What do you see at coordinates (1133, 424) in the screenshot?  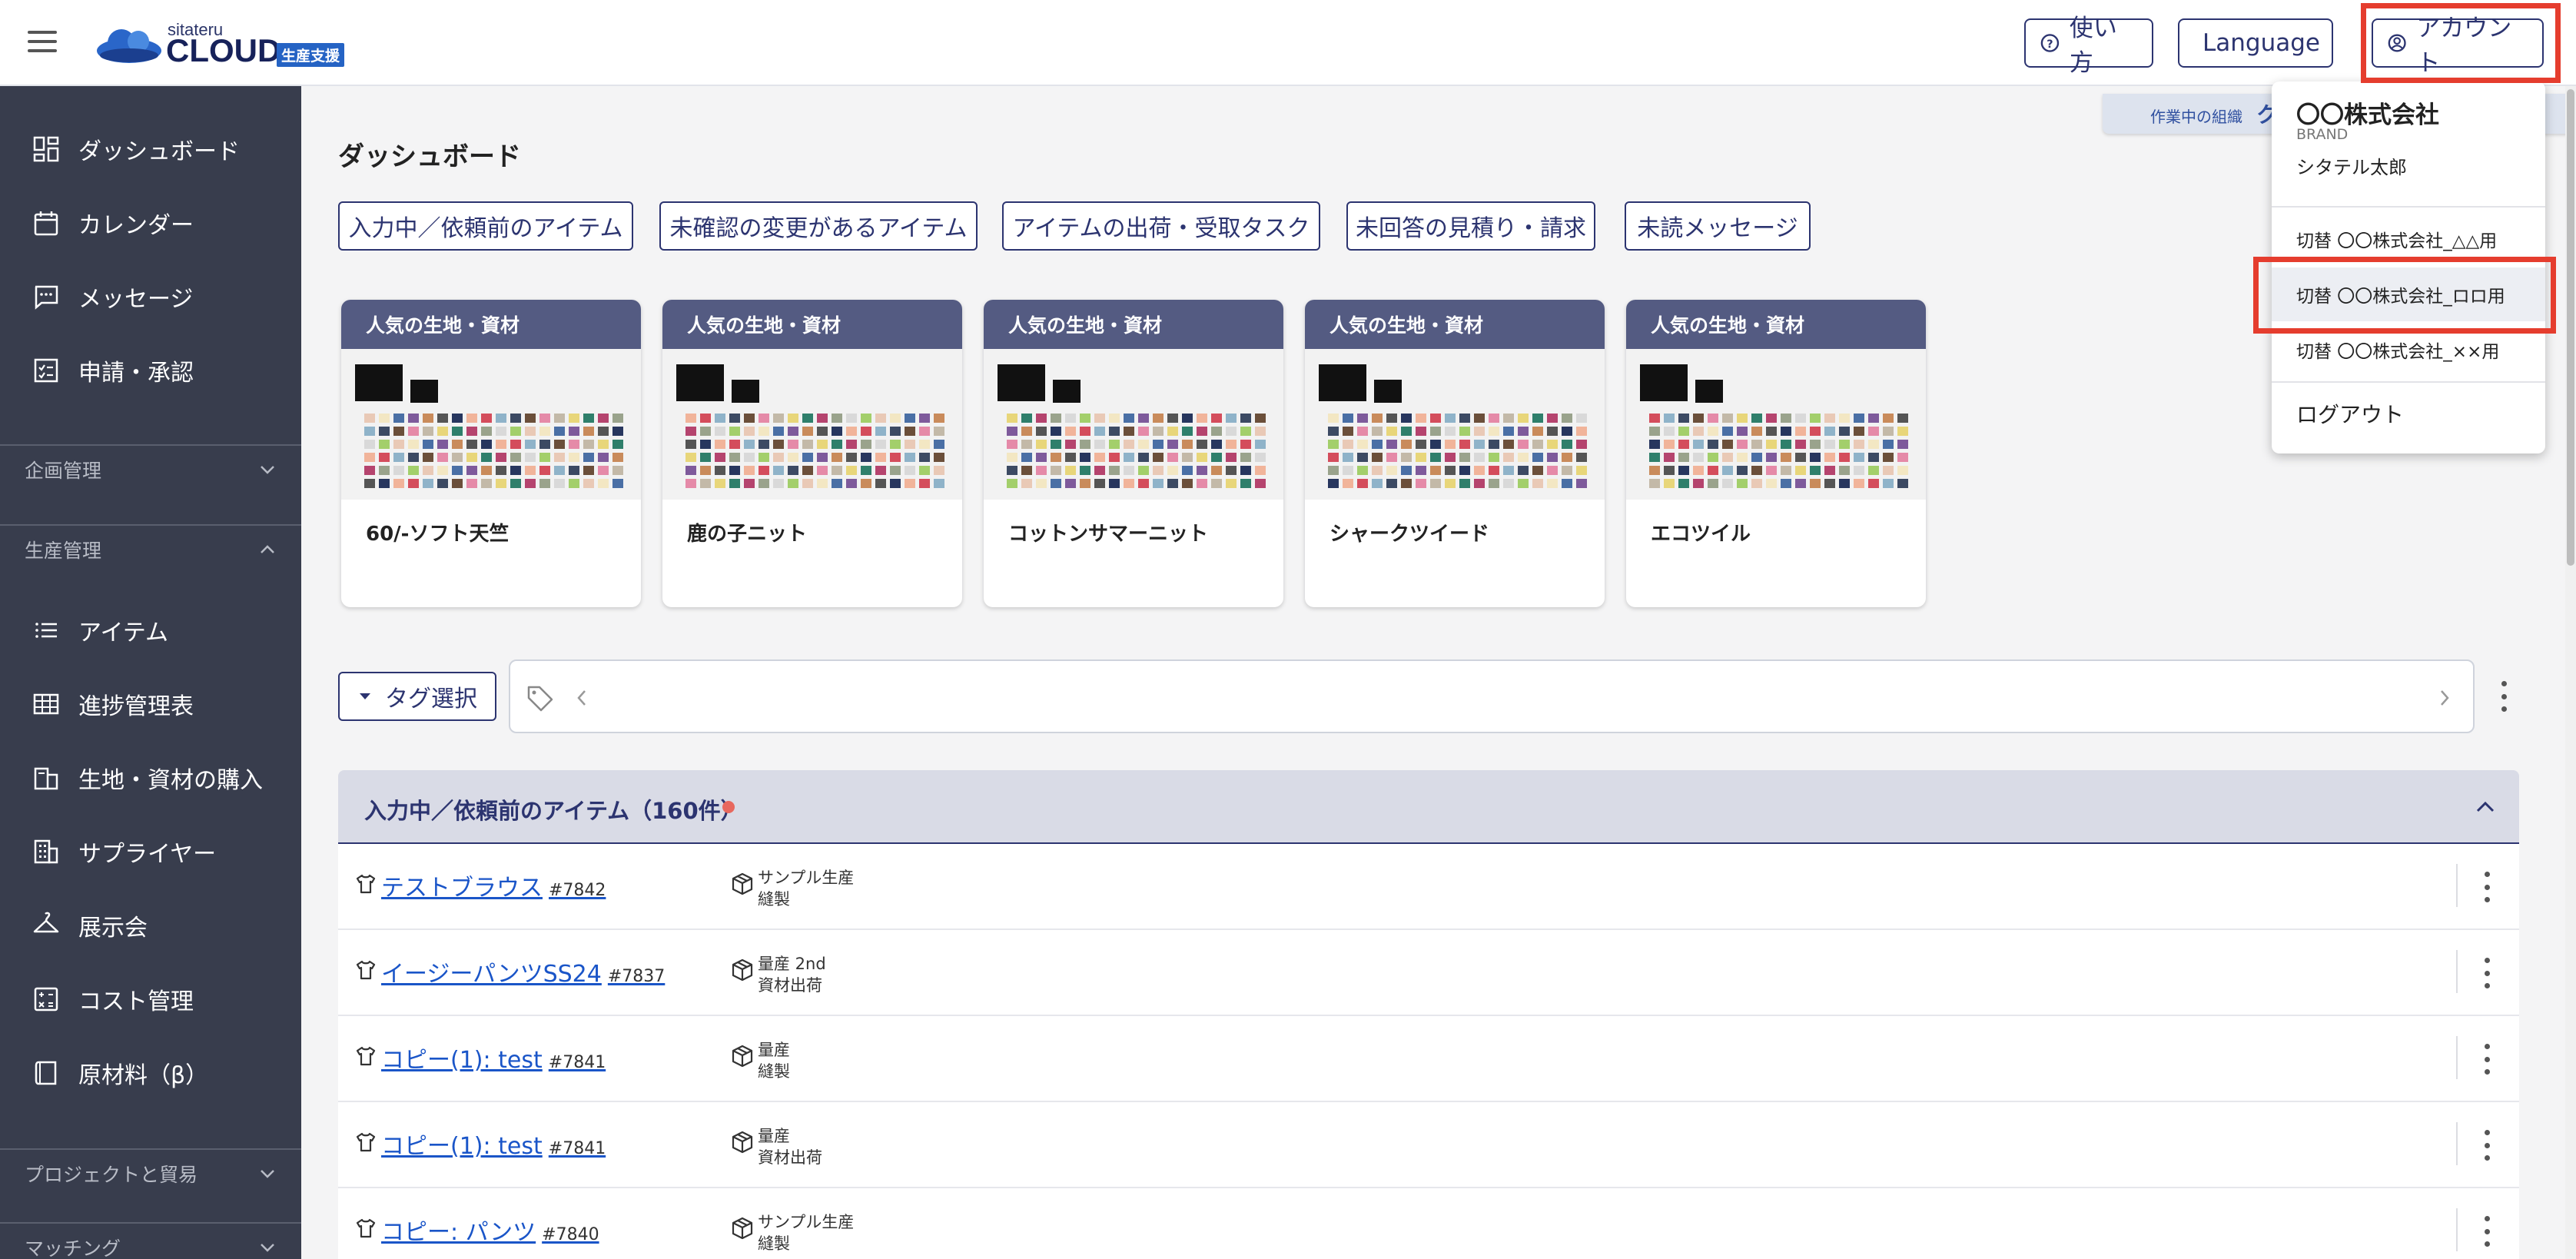 I see `fabric-swatch-image` at bounding box center [1133, 424].